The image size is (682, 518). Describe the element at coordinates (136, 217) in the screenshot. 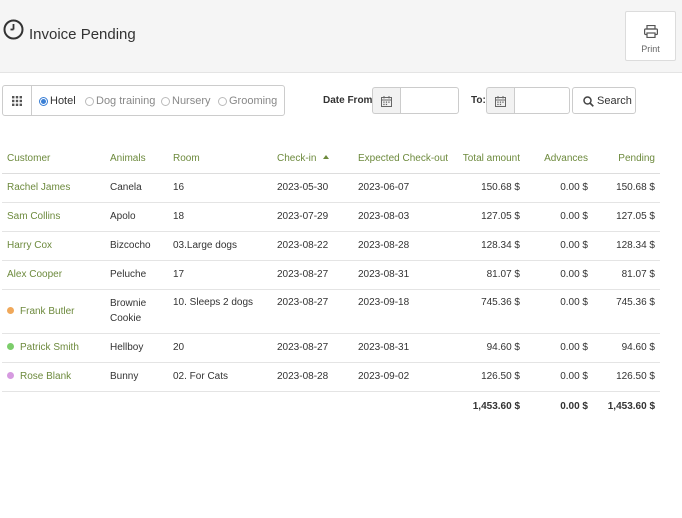

I see `animals-cell: Apolo` at that location.